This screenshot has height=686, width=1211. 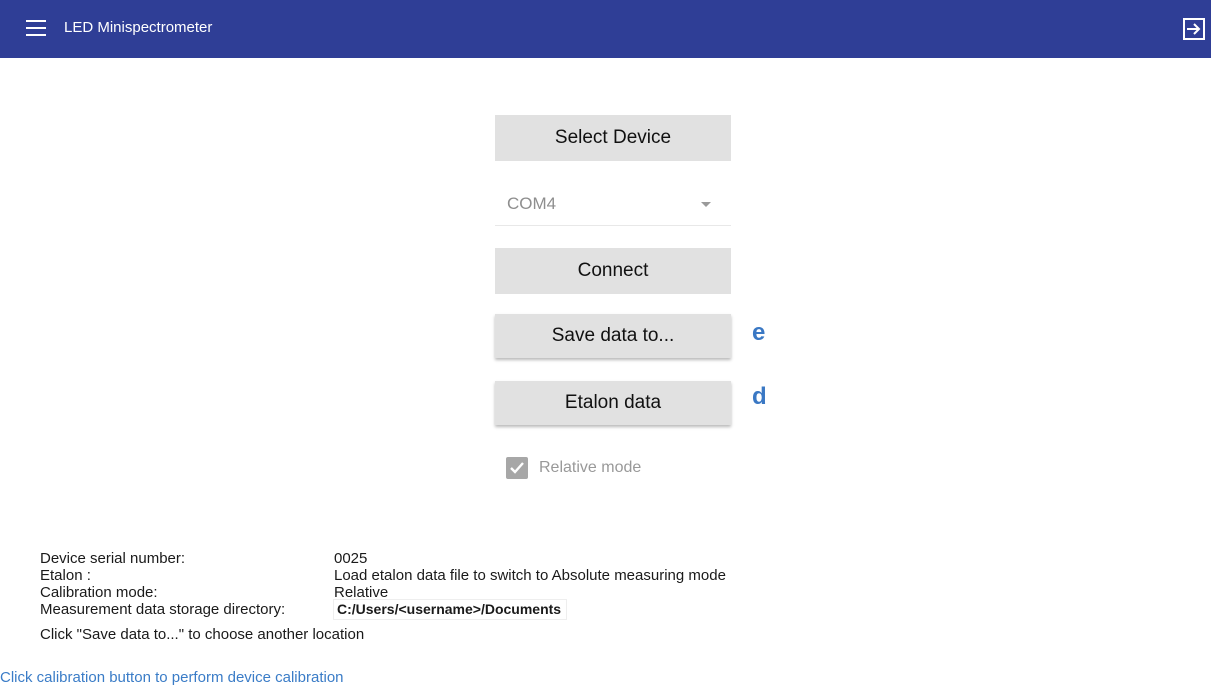 I want to click on calibration-mode-value: Relative, so click(x=361, y=592).